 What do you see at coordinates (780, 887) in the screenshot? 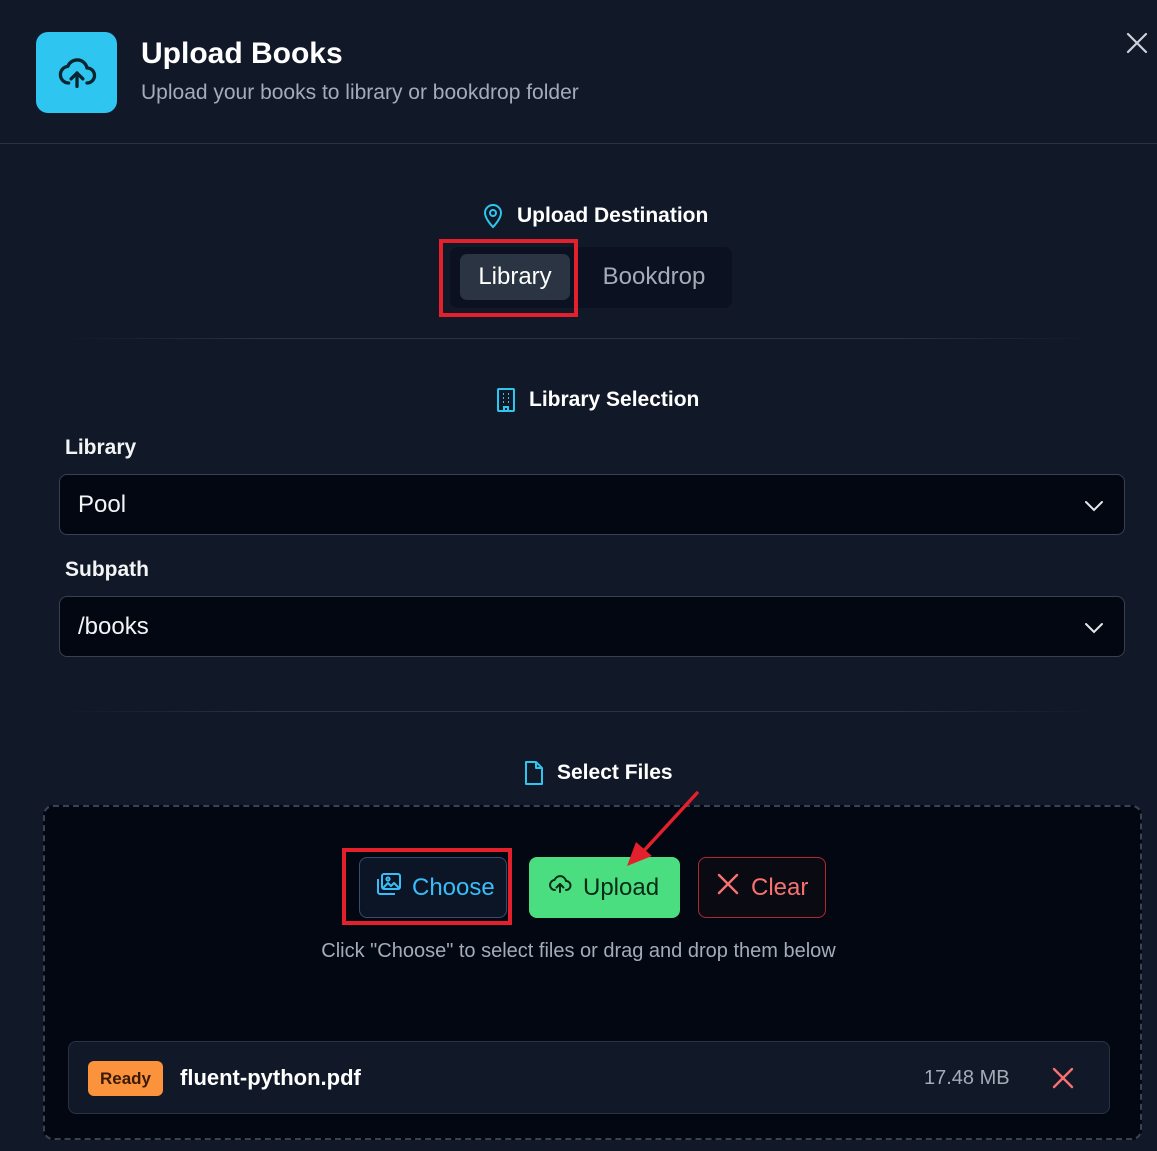
I see `clear-button-label: Clear` at bounding box center [780, 887].